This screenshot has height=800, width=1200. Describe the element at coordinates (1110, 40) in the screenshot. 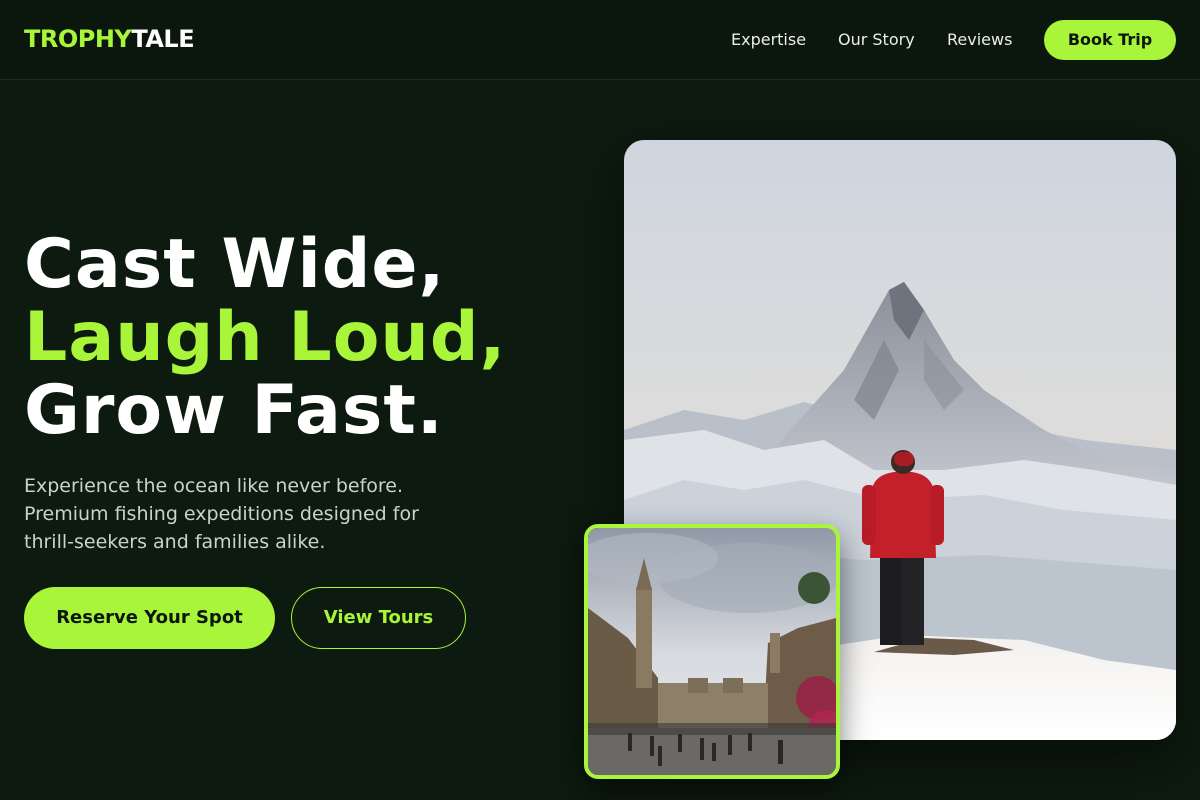

I see `book-trip-button: Book Trip` at that location.